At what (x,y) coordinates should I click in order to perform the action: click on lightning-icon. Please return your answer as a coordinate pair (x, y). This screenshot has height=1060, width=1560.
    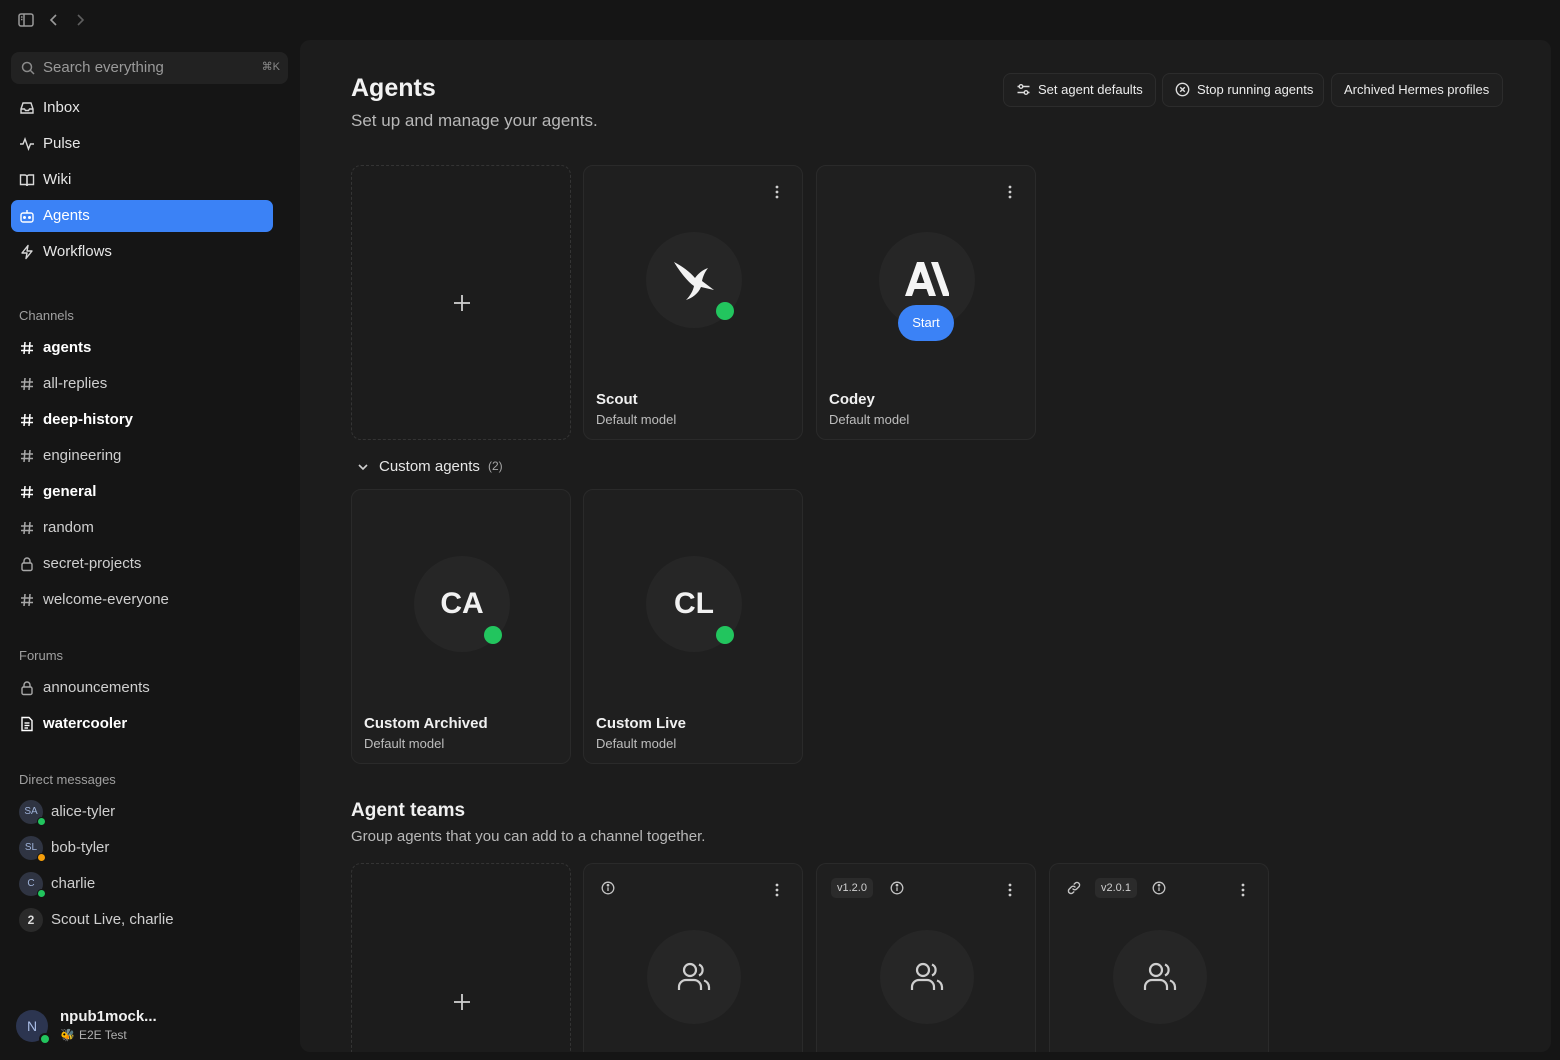
    Looking at the image, I should click on (27, 252).